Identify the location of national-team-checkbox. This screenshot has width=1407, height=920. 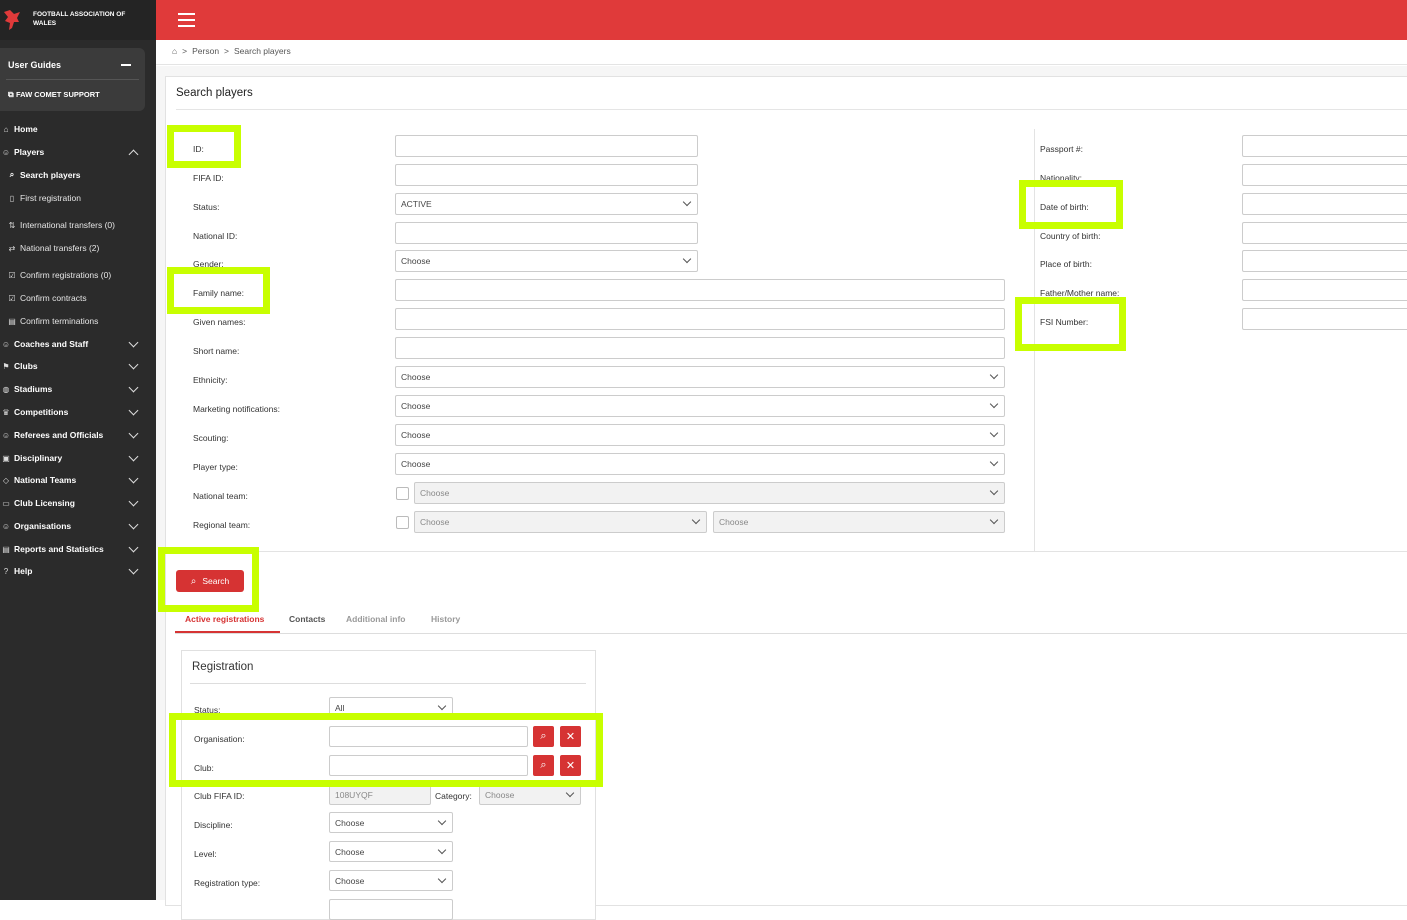
(402, 493).